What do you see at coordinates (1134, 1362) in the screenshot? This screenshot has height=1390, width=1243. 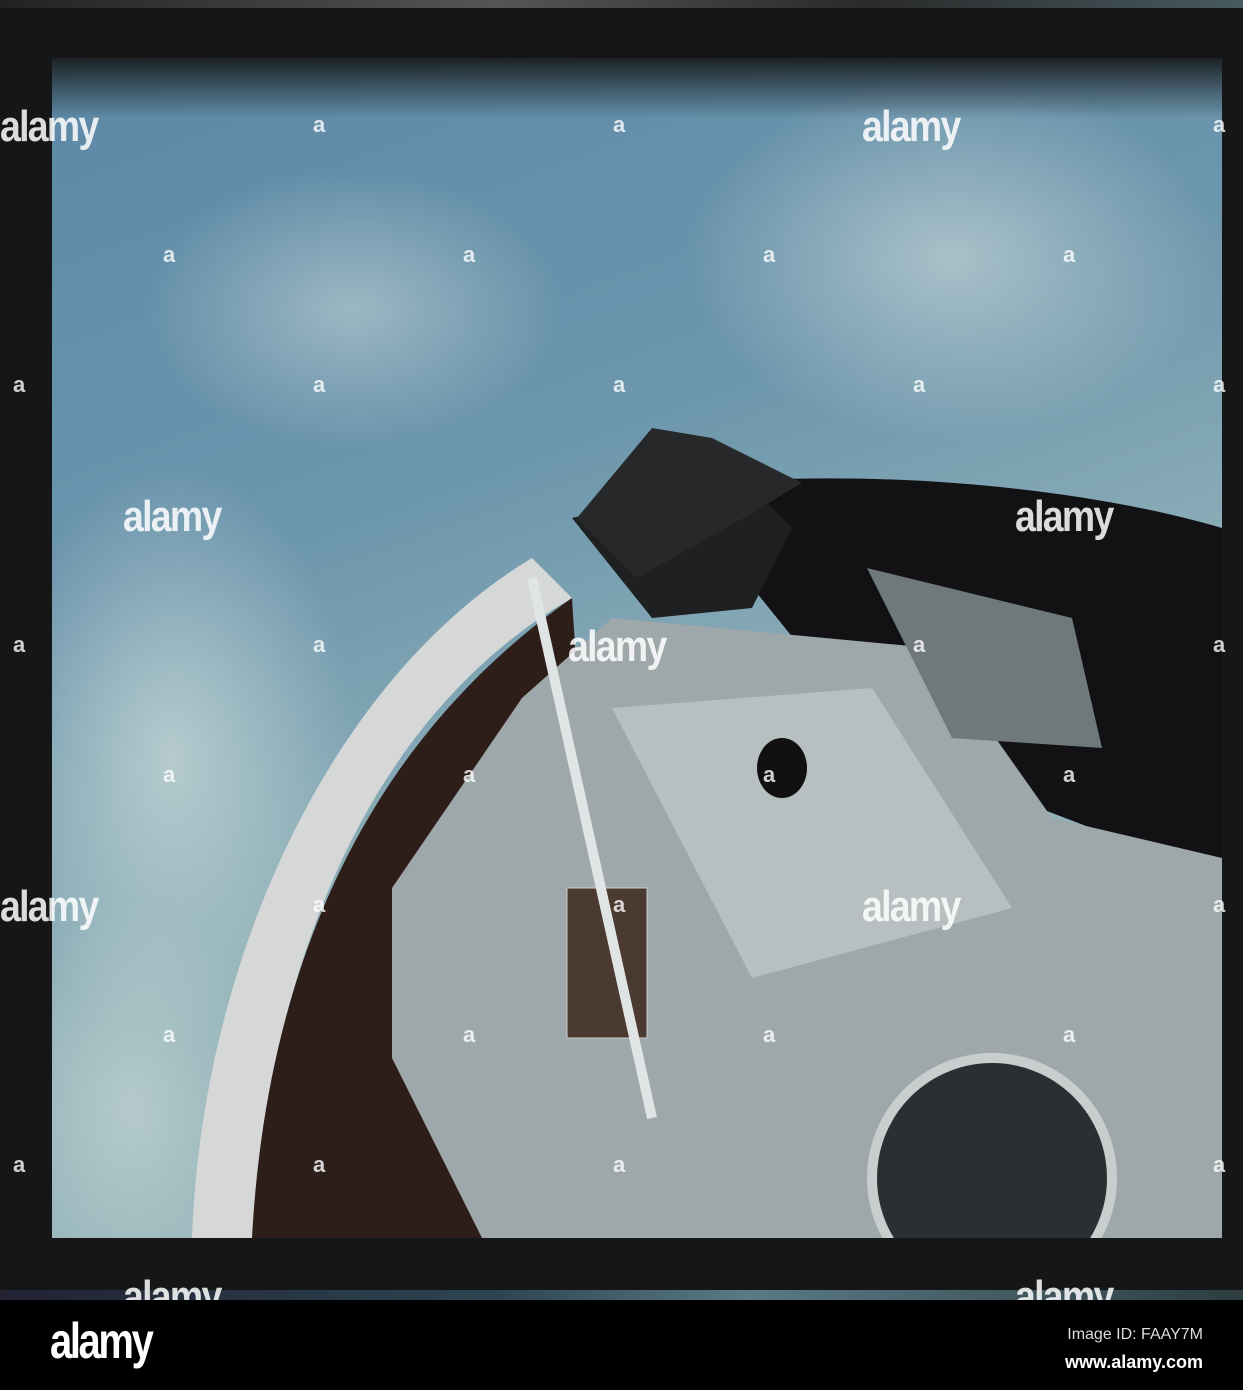 I see `website-link: www.alamy.com` at bounding box center [1134, 1362].